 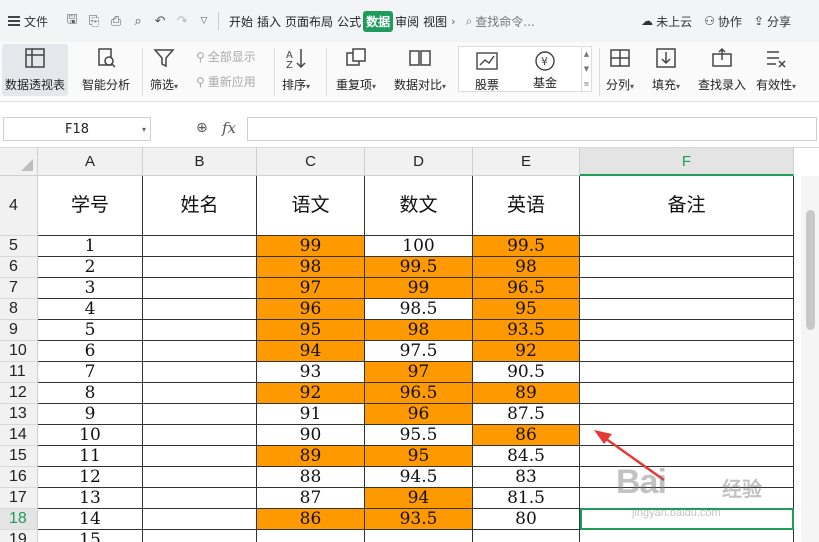 I want to click on table-cell: 100, so click(x=419, y=246).